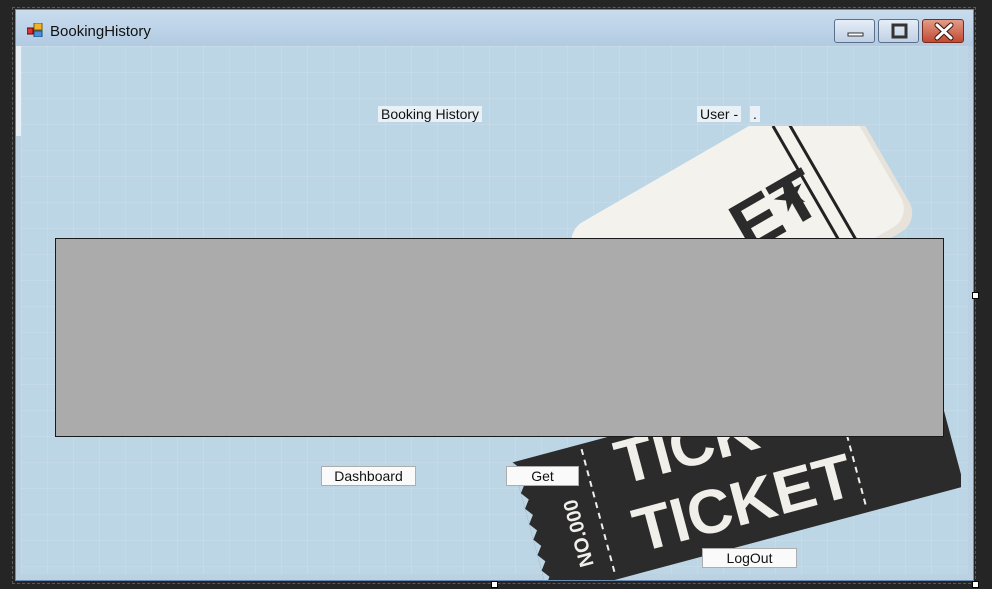  I want to click on username-value: ., so click(755, 114).